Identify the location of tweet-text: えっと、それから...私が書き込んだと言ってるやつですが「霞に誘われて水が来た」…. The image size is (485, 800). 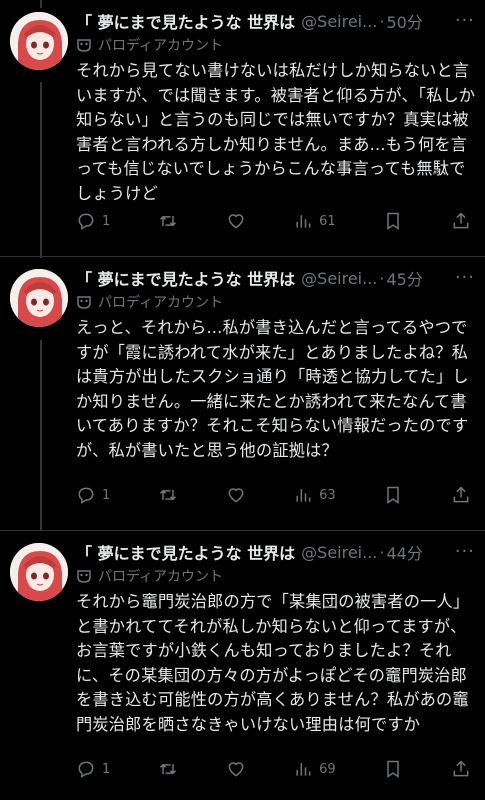
(272, 389).